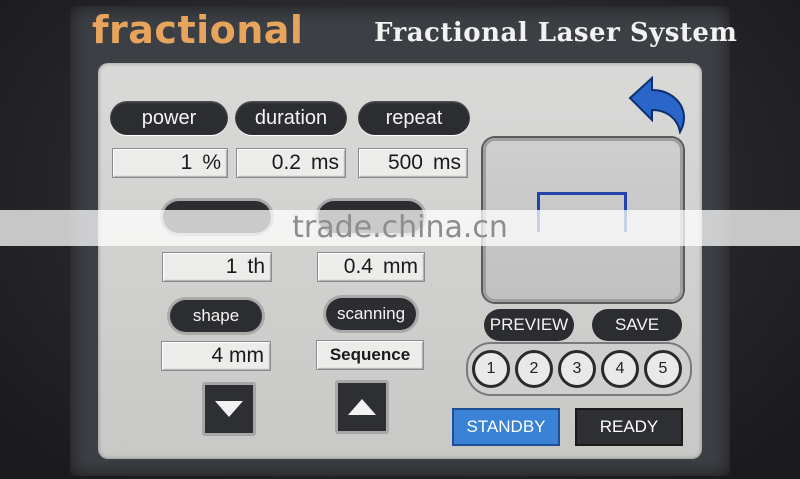 Image resolution: width=800 pixels, height=479 pixels. What do you see at coordinates (370, 355) in the screenshot?
I see `scanning-field: Sequence` at bounding box center [370, 355].